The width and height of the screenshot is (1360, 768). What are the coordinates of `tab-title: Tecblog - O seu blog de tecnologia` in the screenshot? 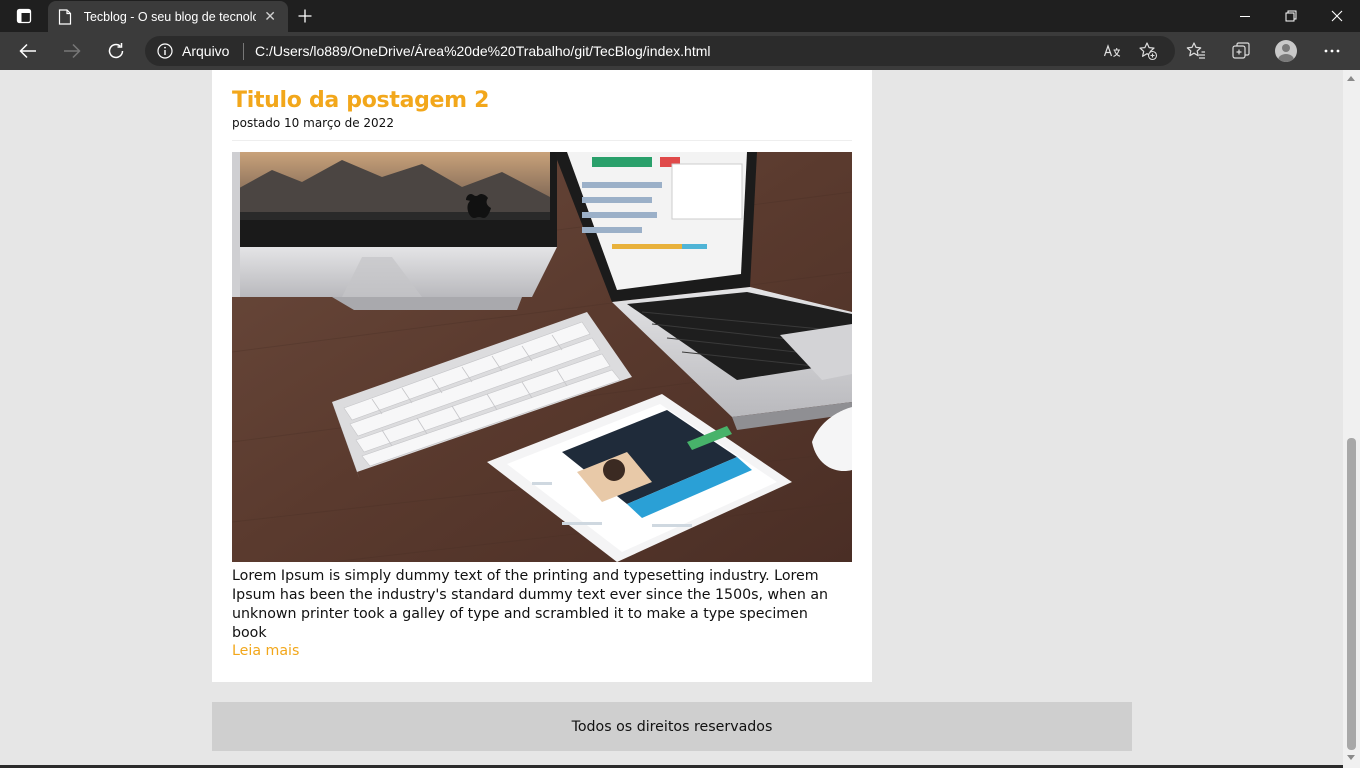 It's located at (170, 16).